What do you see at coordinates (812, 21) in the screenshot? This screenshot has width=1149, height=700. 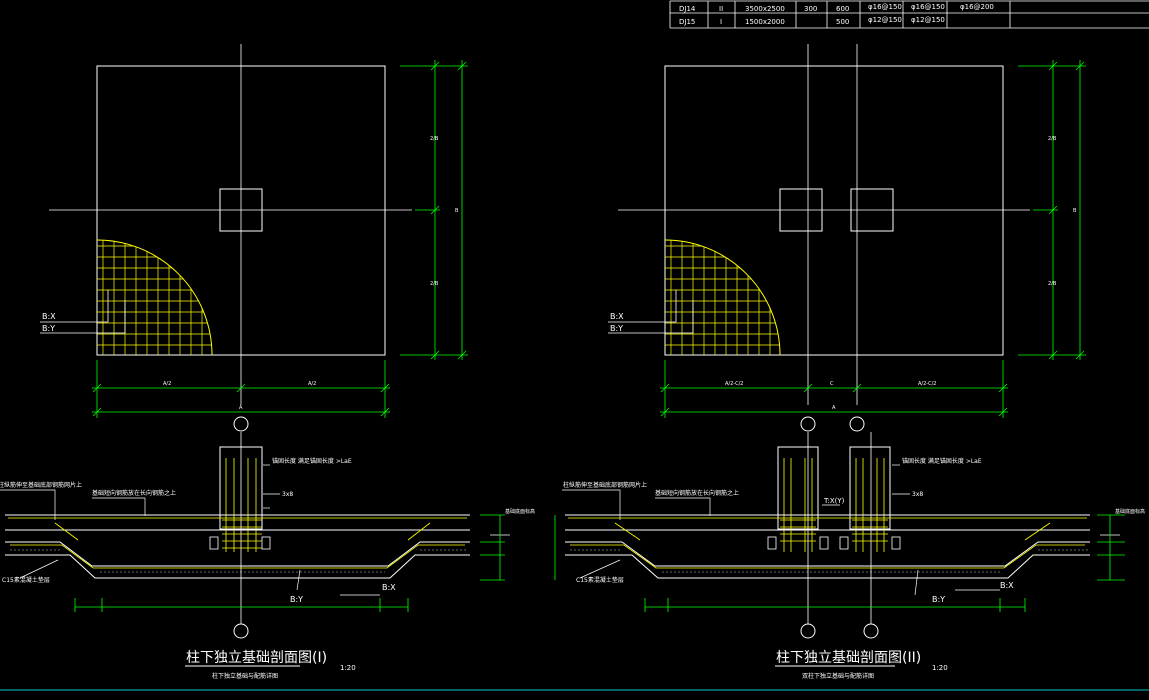 I see `schedule-table-row-2: DJ15 I 1500x2000 500 φ12@150 φ12@150` at bounding box center [812, 21].